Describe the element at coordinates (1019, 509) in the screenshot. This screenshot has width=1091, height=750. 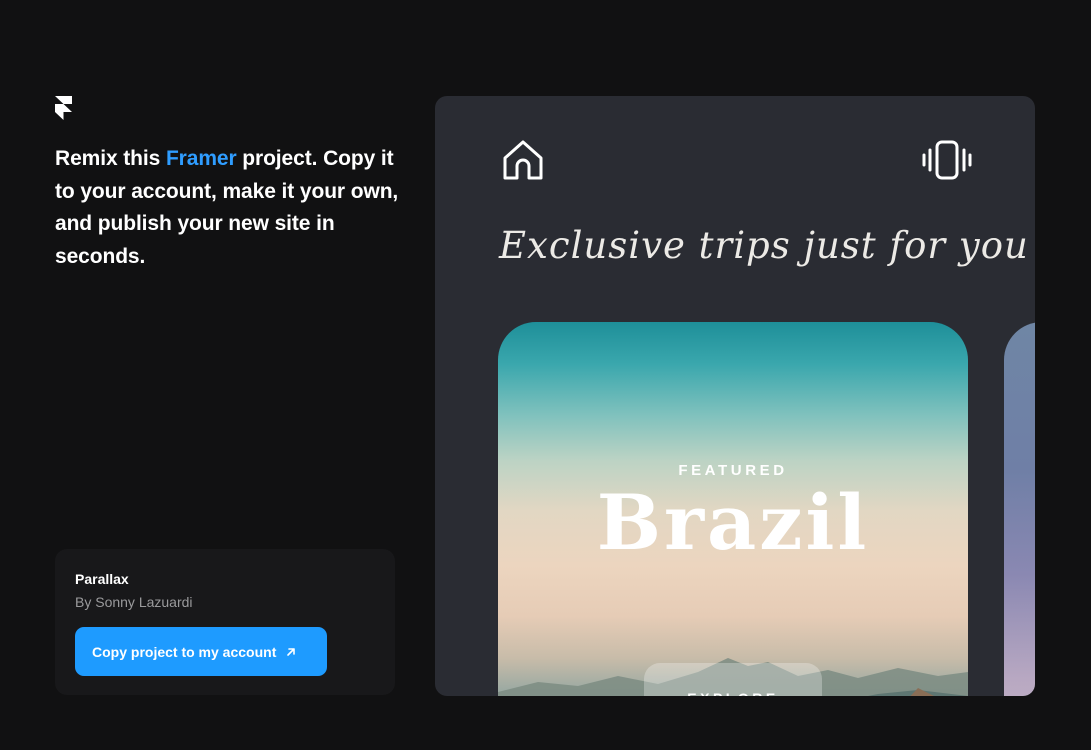
I see `next-destination-card` at that location.